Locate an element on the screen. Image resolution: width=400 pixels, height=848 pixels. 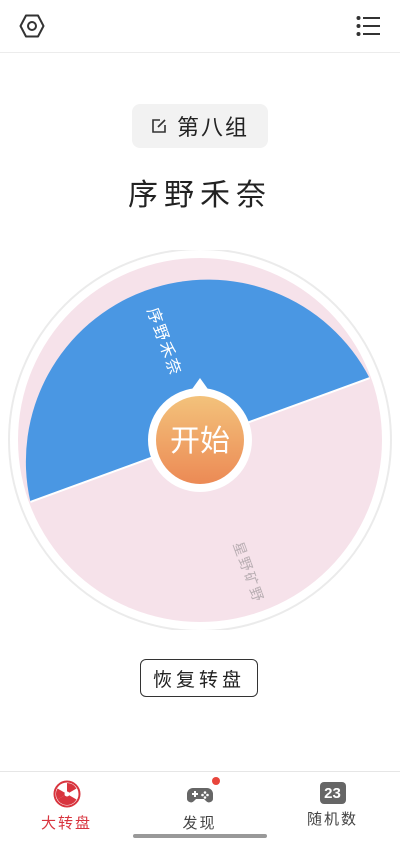
radiation-wheel-icon is located at coordinates (66, 794).